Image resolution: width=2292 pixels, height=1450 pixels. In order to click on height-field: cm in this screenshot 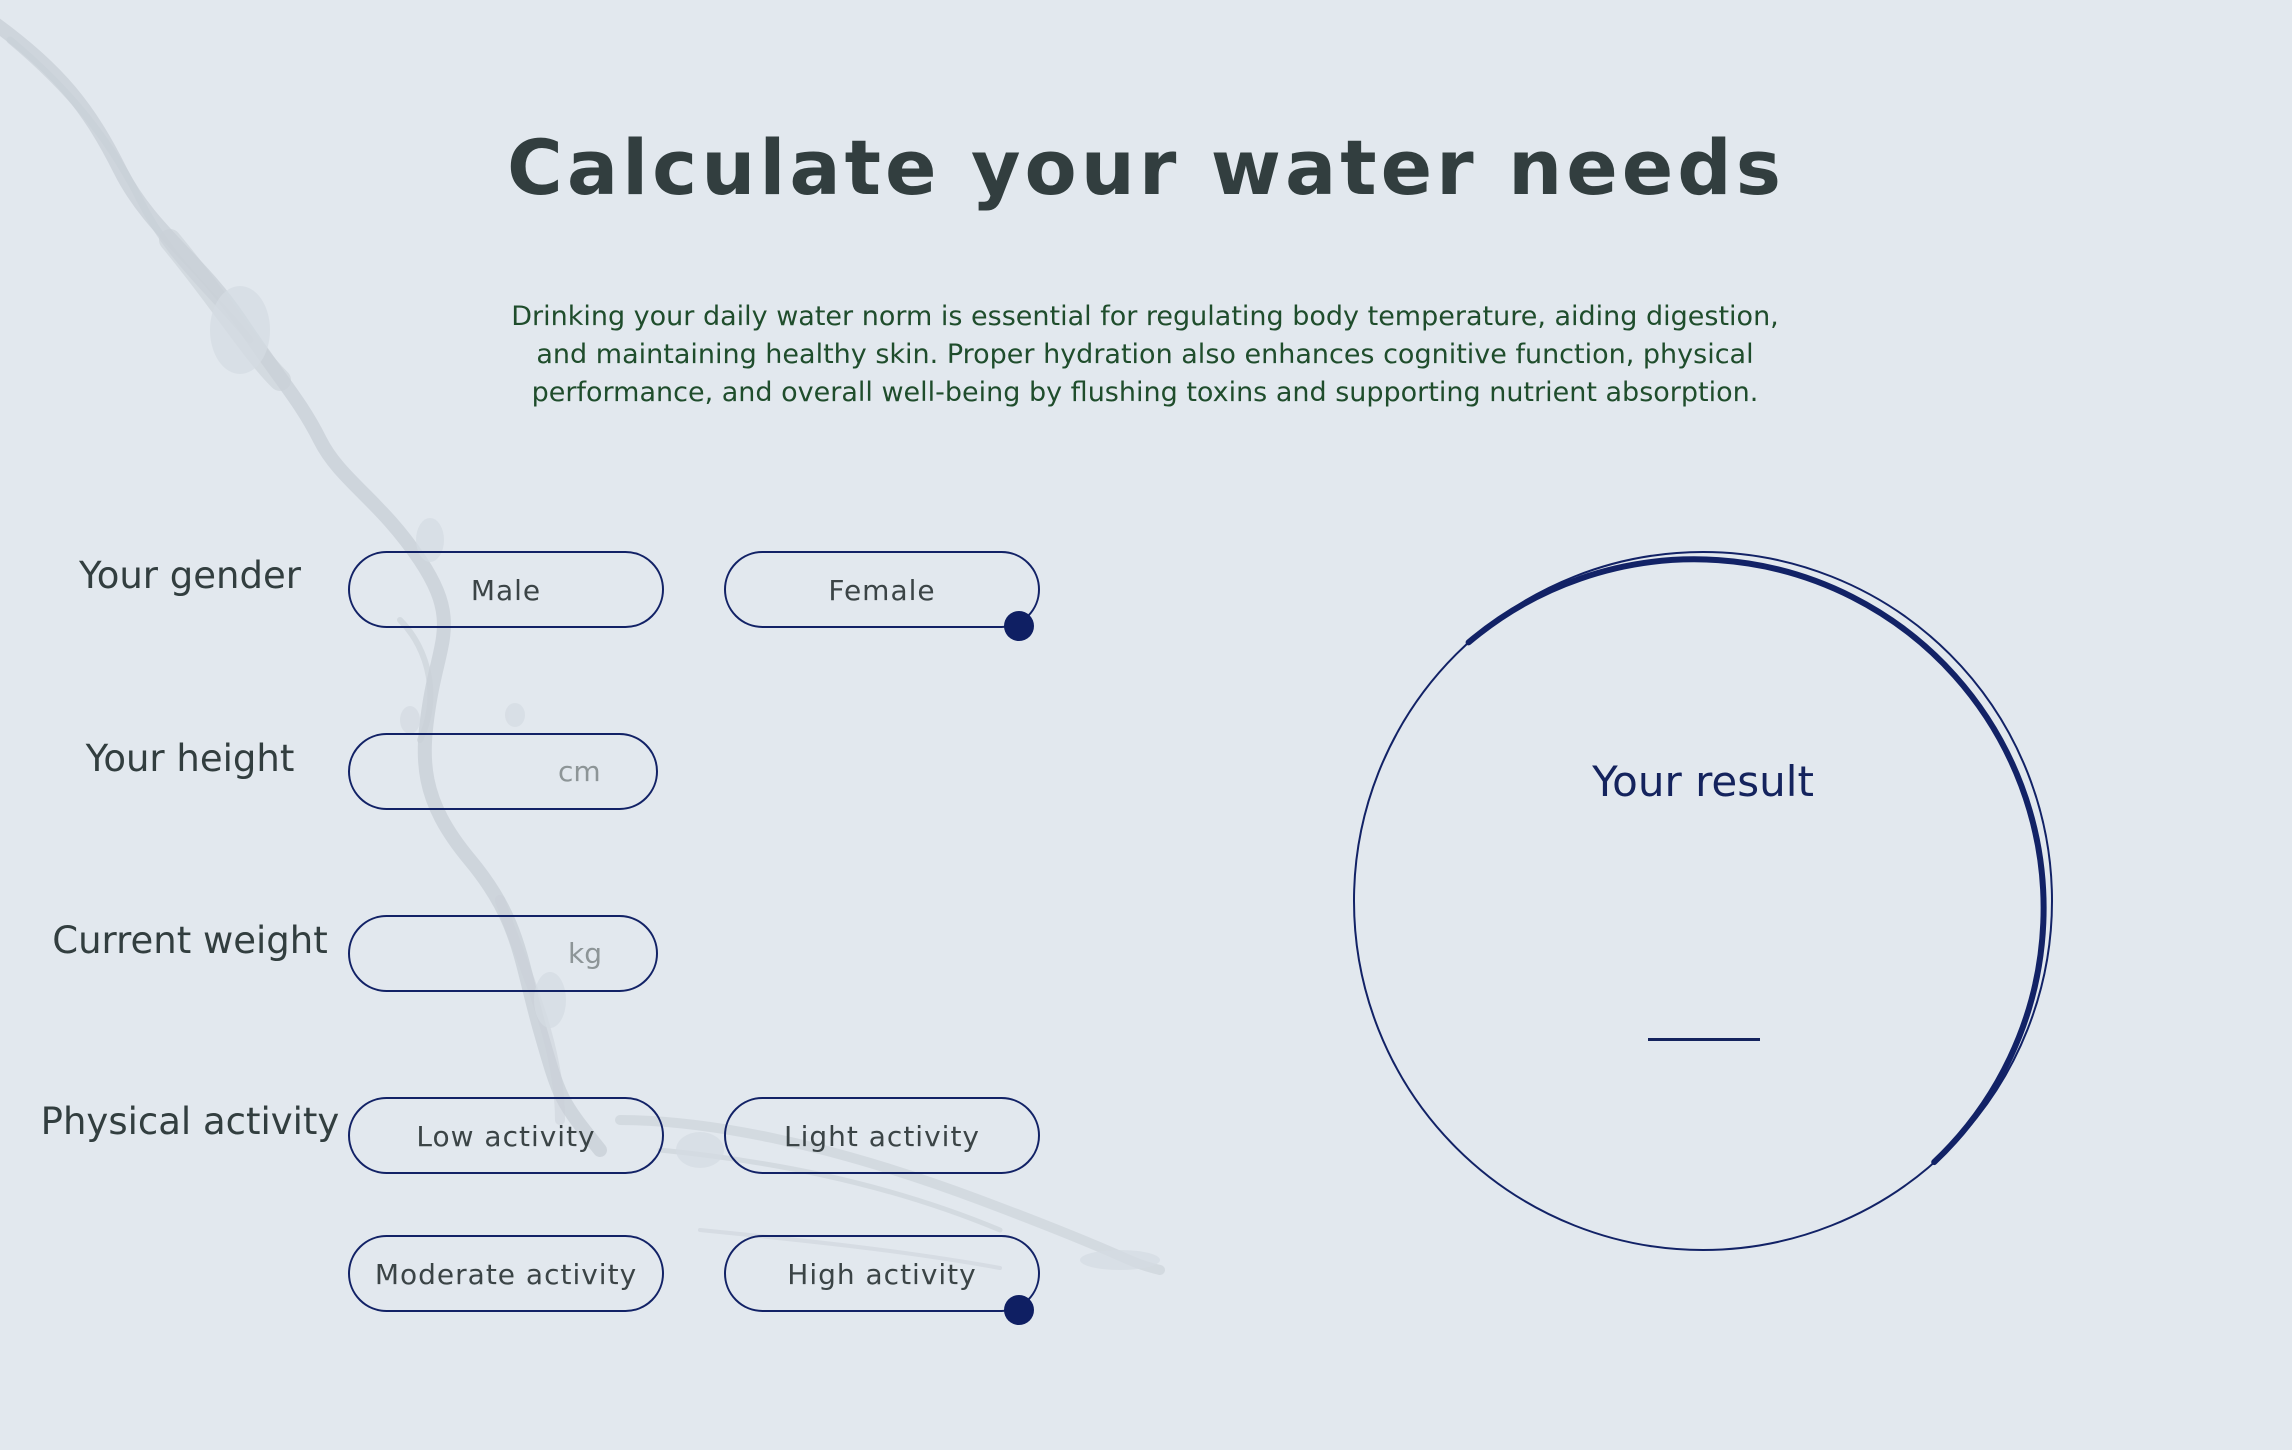, I will do `click(503, 771)`.